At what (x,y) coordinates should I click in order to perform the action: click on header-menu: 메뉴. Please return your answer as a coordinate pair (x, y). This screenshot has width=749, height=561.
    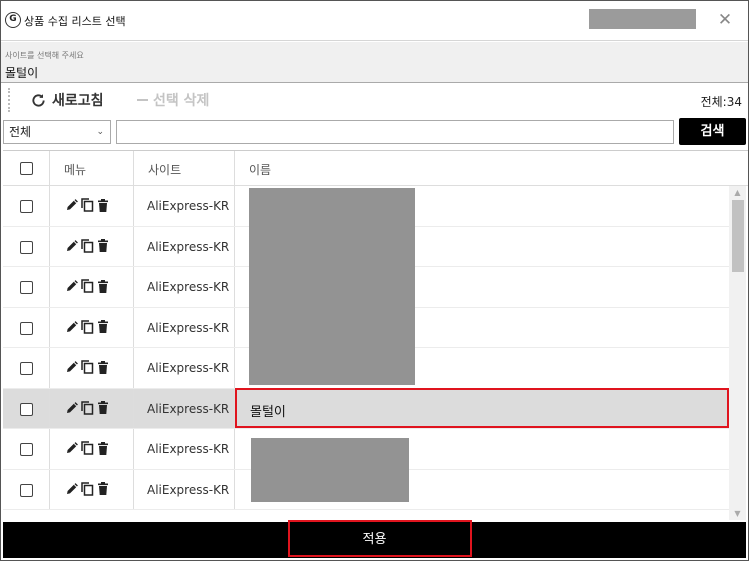
    Looking at the image, I should click on (91, 168).